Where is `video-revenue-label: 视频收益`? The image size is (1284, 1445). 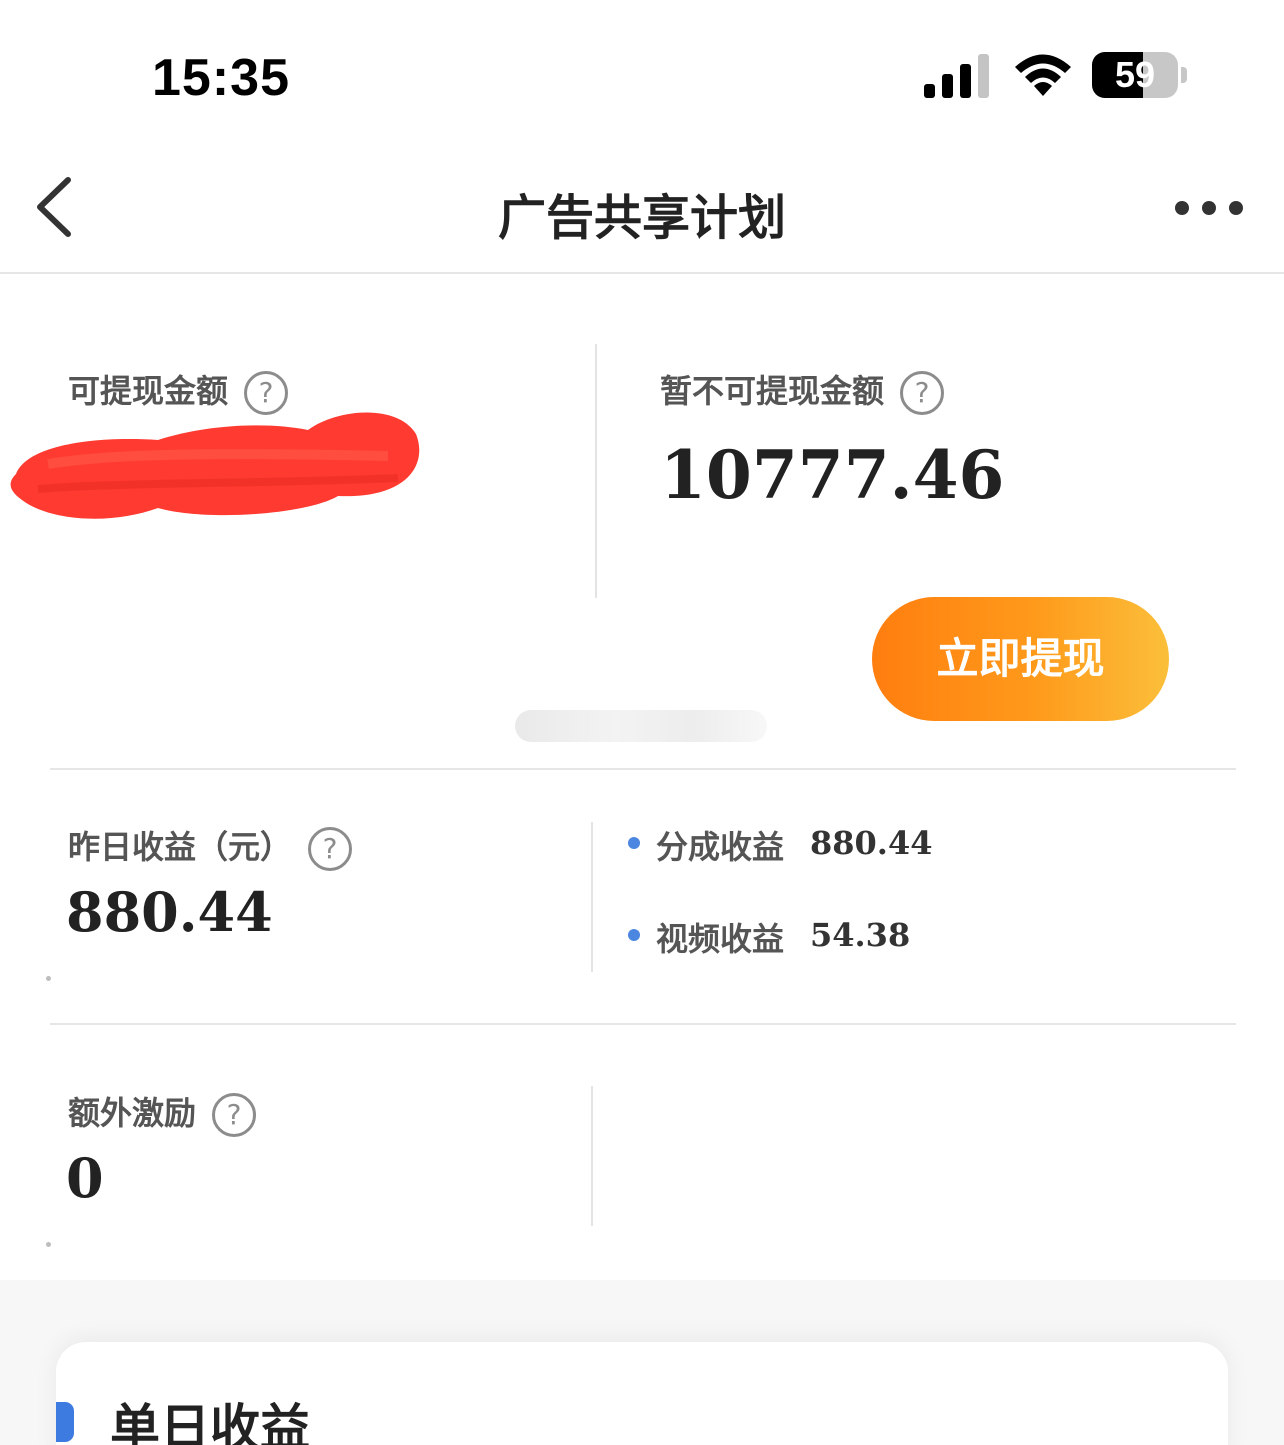 video-revenue-label: 视频收益 is located at coordinates (720, 939).